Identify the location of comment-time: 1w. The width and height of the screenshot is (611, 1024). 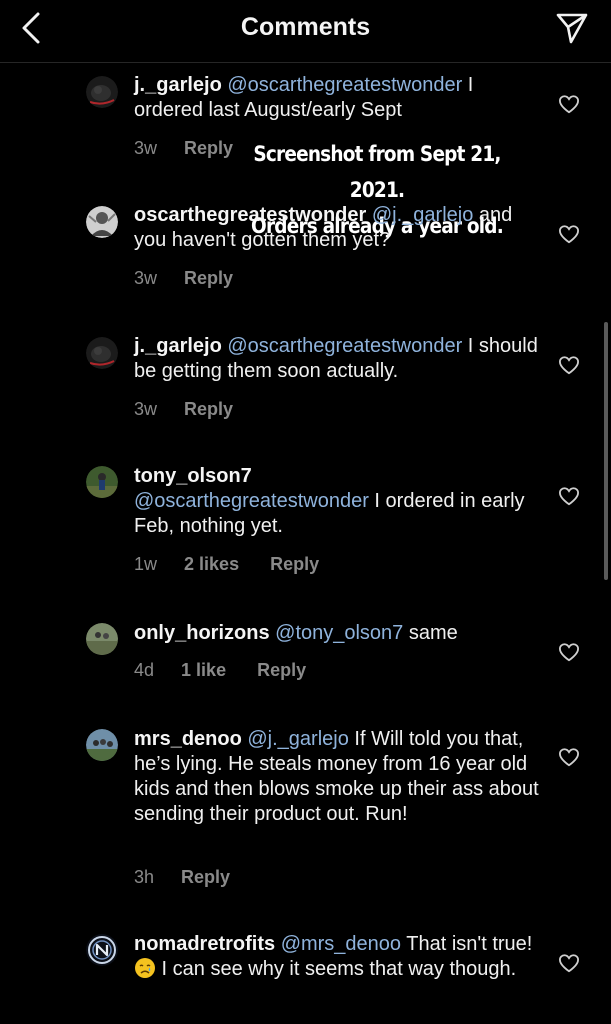
(146, 564).